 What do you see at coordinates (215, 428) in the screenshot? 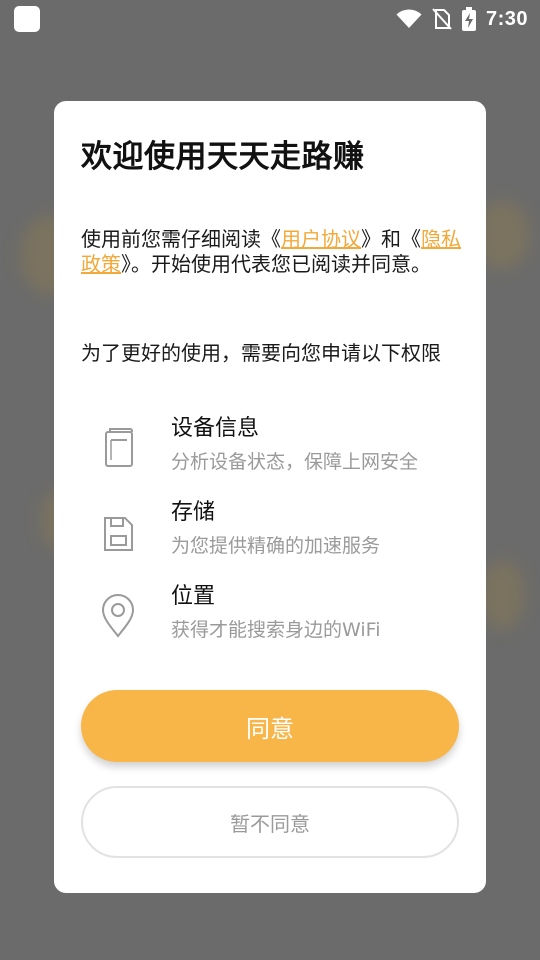
I see `permission-title: 设备信息` at bounding box center [215, 428].